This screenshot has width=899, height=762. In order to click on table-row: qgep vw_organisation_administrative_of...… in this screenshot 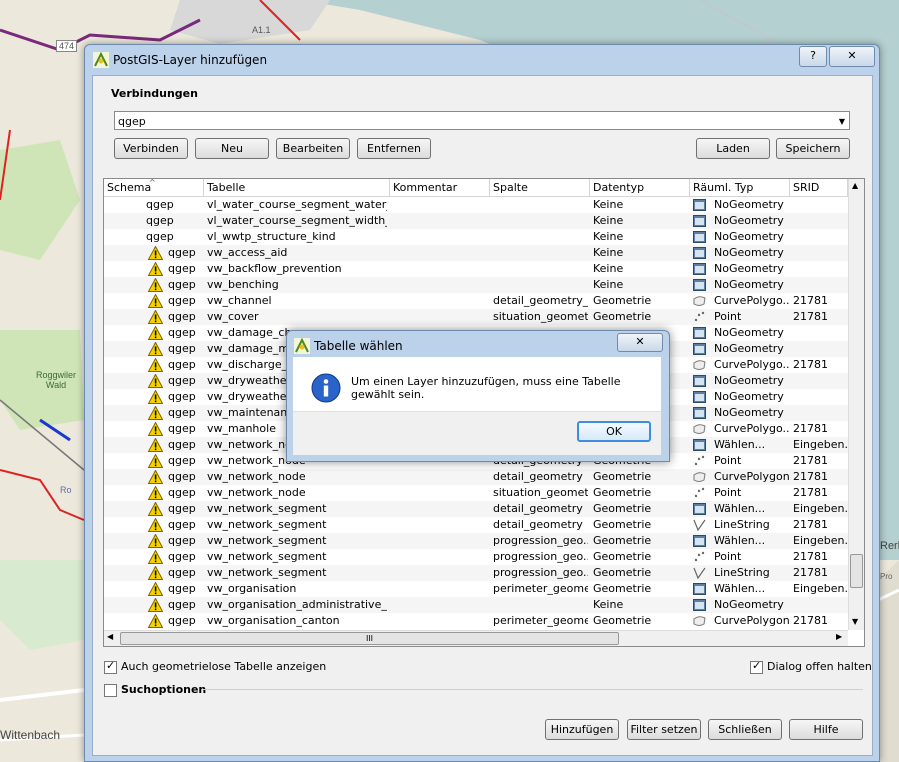, I will do `click(476, 605)`.